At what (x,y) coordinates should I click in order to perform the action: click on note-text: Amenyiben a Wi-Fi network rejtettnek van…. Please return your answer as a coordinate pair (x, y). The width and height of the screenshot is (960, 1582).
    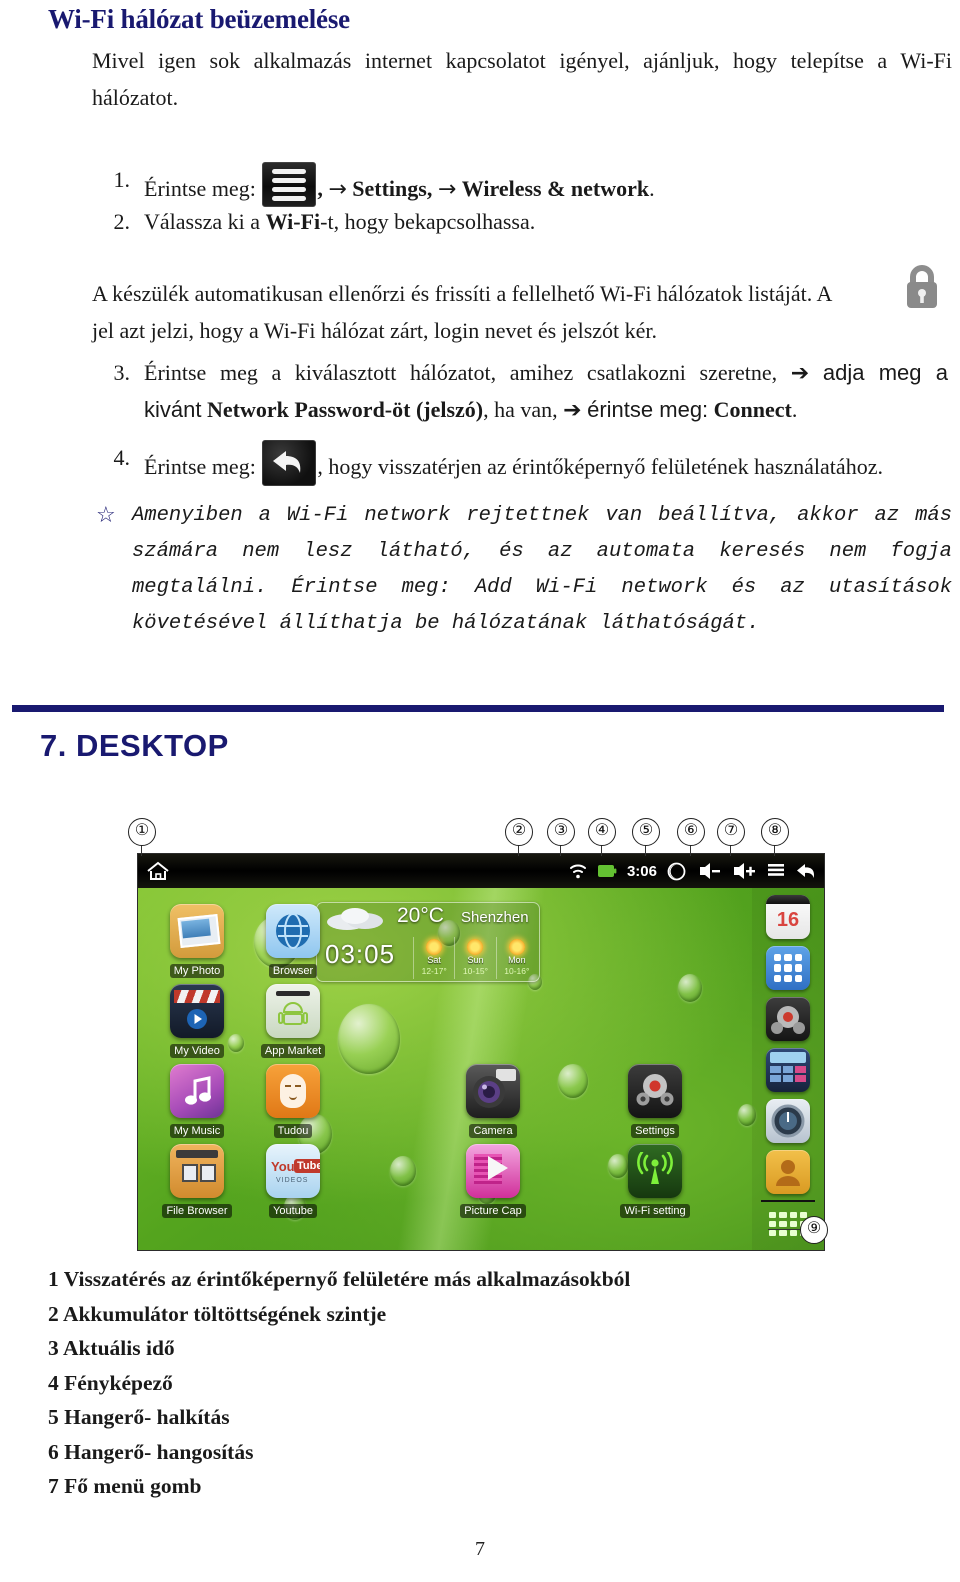
    Looking at the image, I should click on (542, 569).